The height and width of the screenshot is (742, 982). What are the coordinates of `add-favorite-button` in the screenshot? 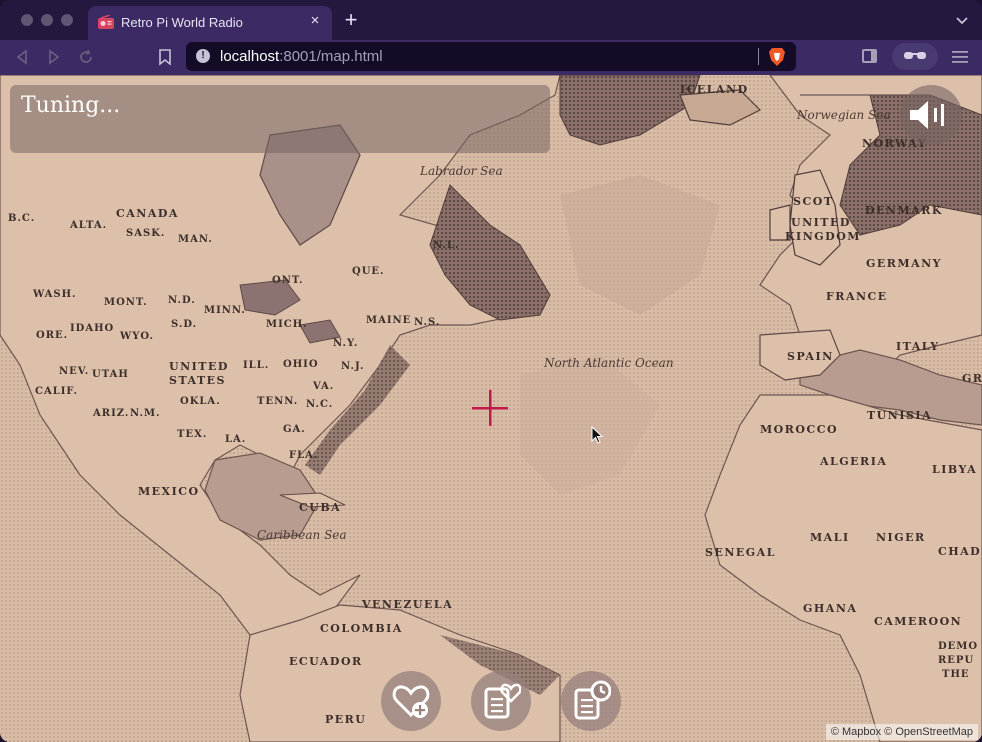 It's located at (411, 701).